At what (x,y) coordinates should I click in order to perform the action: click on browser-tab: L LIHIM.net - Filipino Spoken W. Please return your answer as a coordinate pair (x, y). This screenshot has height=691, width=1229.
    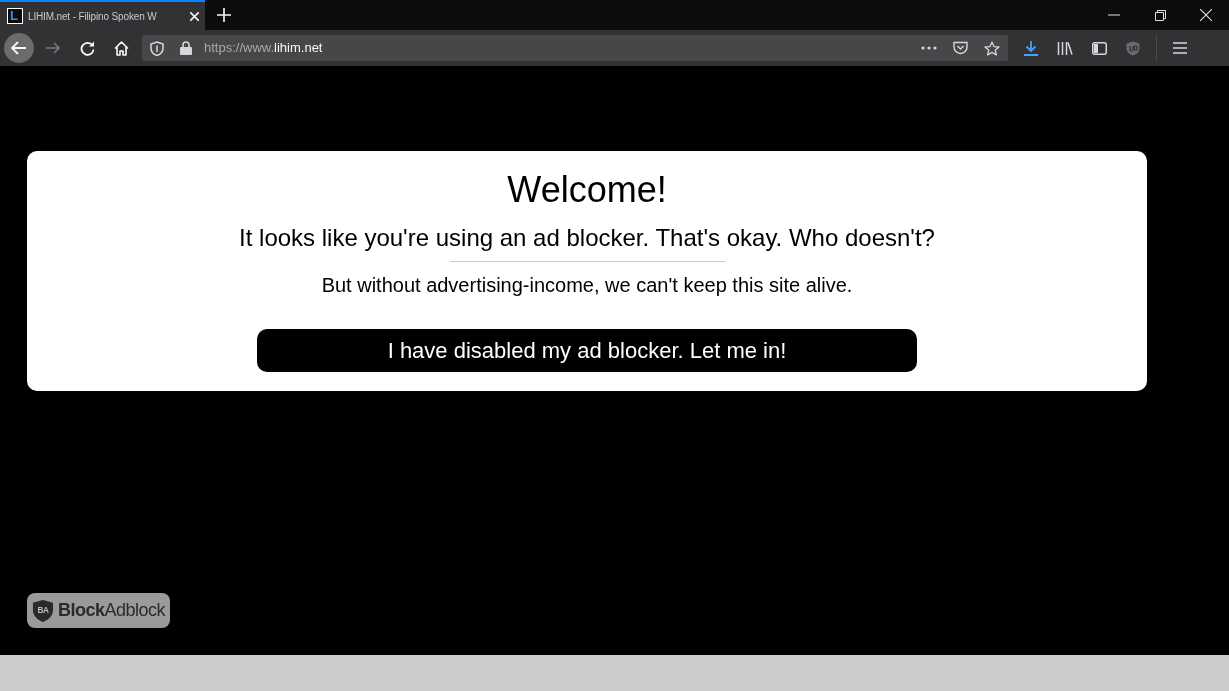
    Looking at the image, I should click on (102, 15).